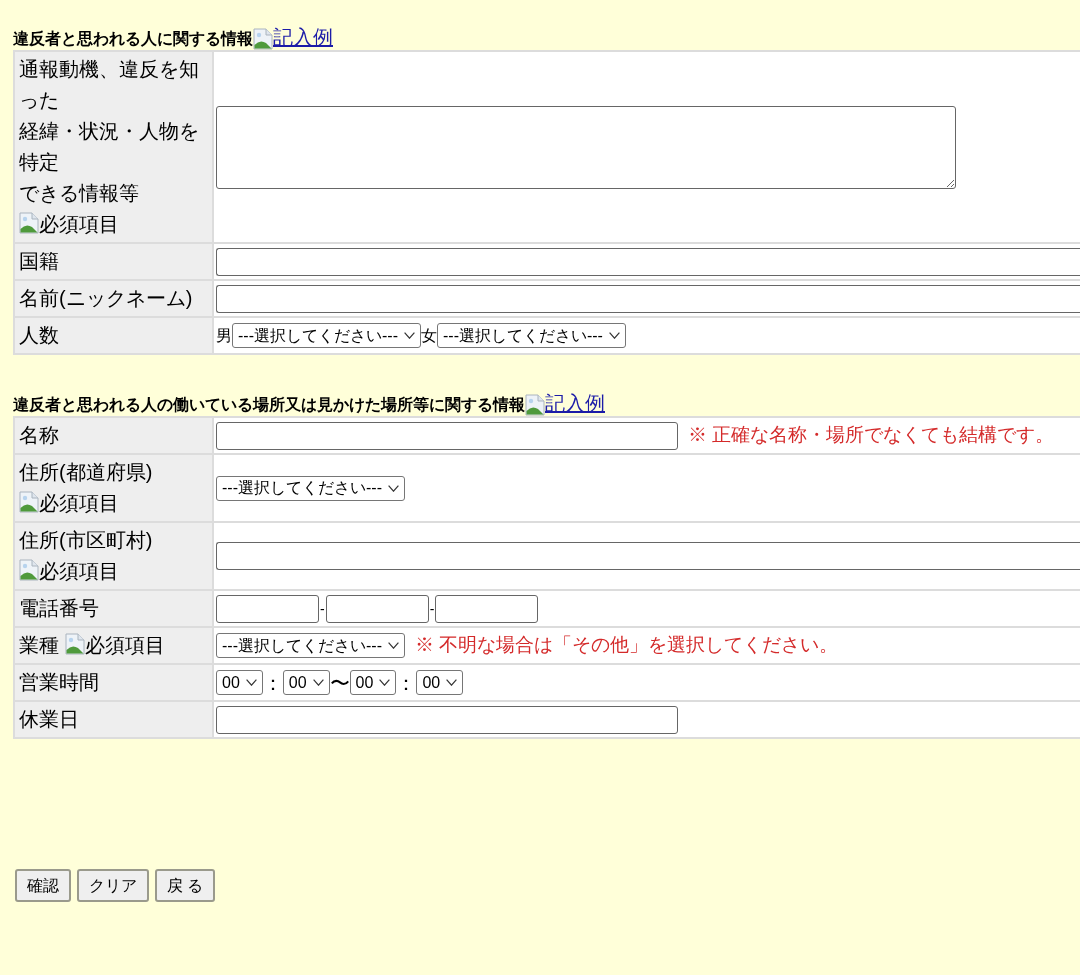 Image resolution: width=1080 pixels, height=975 pixels. Describe the element at coordinates (49, 719) in the screenshot. I see `field-label: 休業日` at that location.